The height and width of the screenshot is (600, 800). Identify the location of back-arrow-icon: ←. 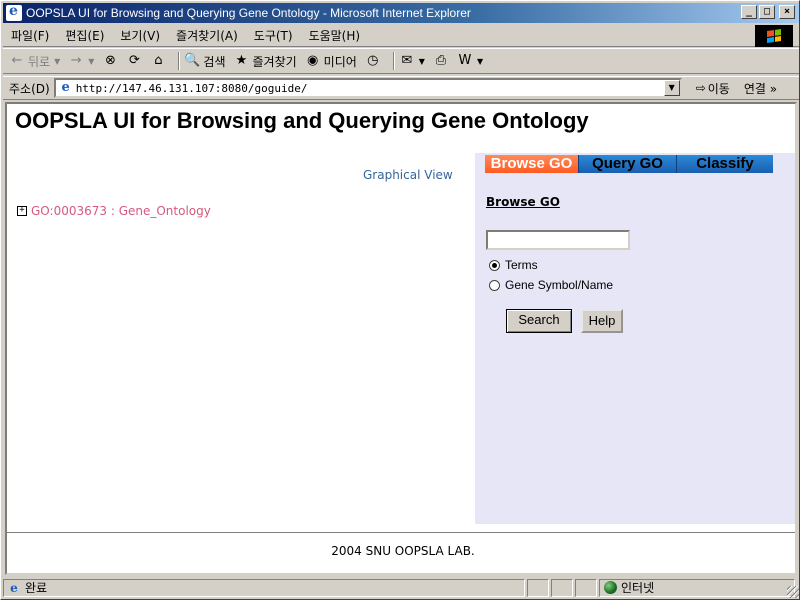
(17, 60).